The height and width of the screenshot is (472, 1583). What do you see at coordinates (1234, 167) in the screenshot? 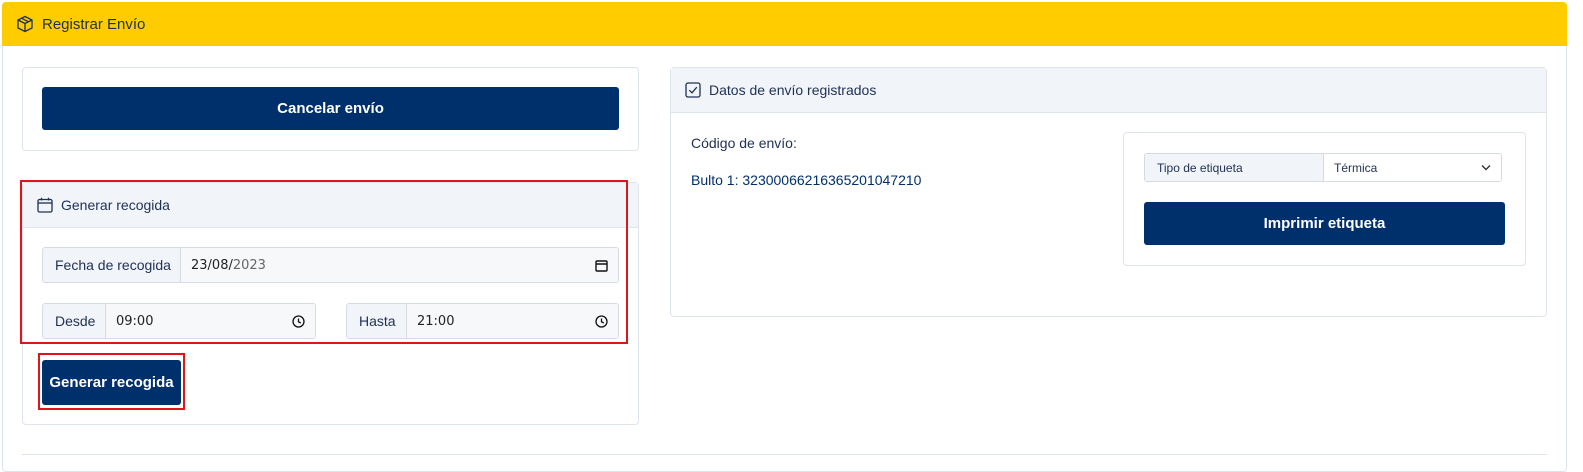
I see `label-type-label: Tipo de etiqueta` at bounding box center [1234, 167].